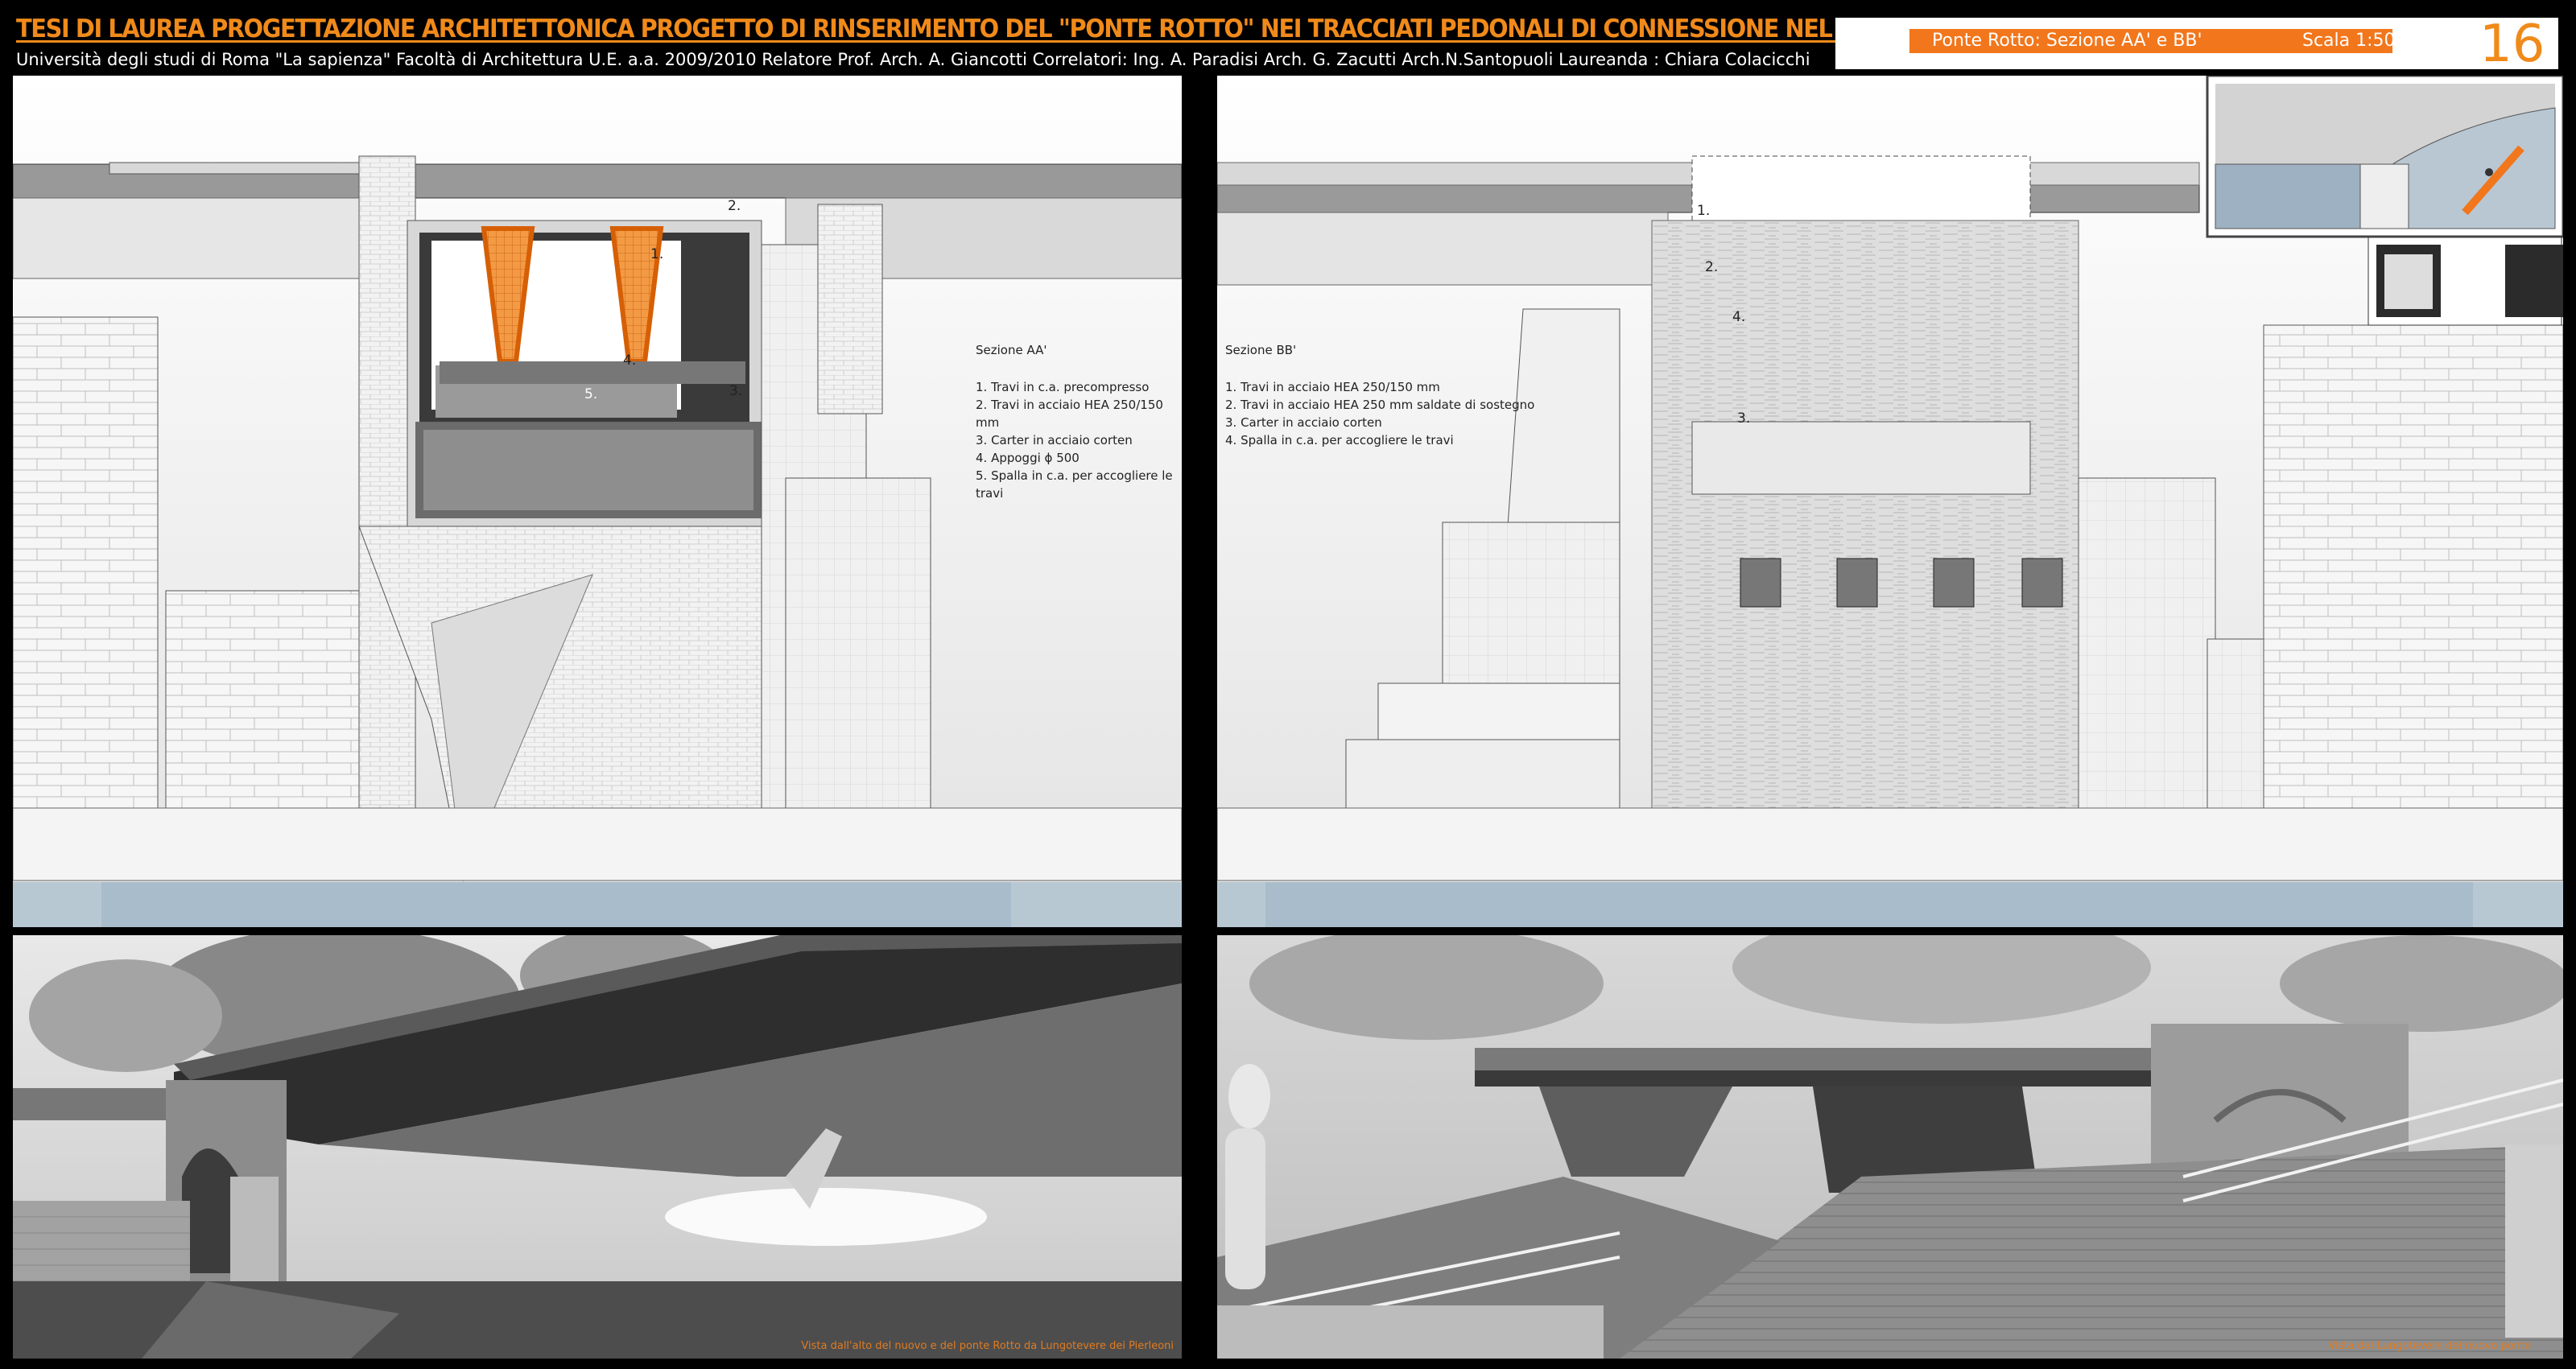 This screenshot has height=1369, width=2576. I want to click on legend-bb-item-3: 3. Carter in acciaio corten, so click(1303, 422).